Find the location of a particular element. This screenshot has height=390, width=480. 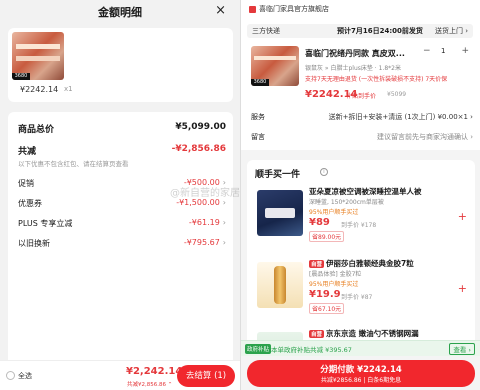

shipping-row: 三方快递 预计7月16日24:00前发货 送货上门 › is located at coordinates (360, 31).